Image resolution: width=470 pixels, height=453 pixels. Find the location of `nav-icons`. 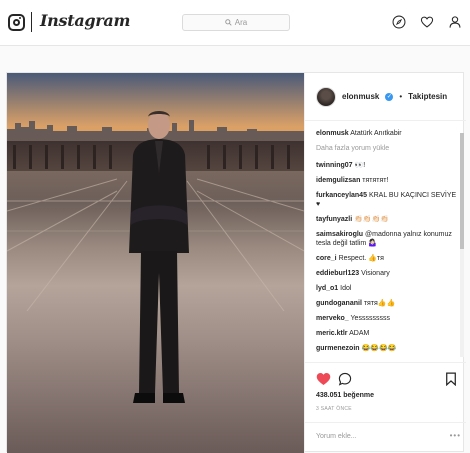

nav-icons is located at coordinates (427, 22).